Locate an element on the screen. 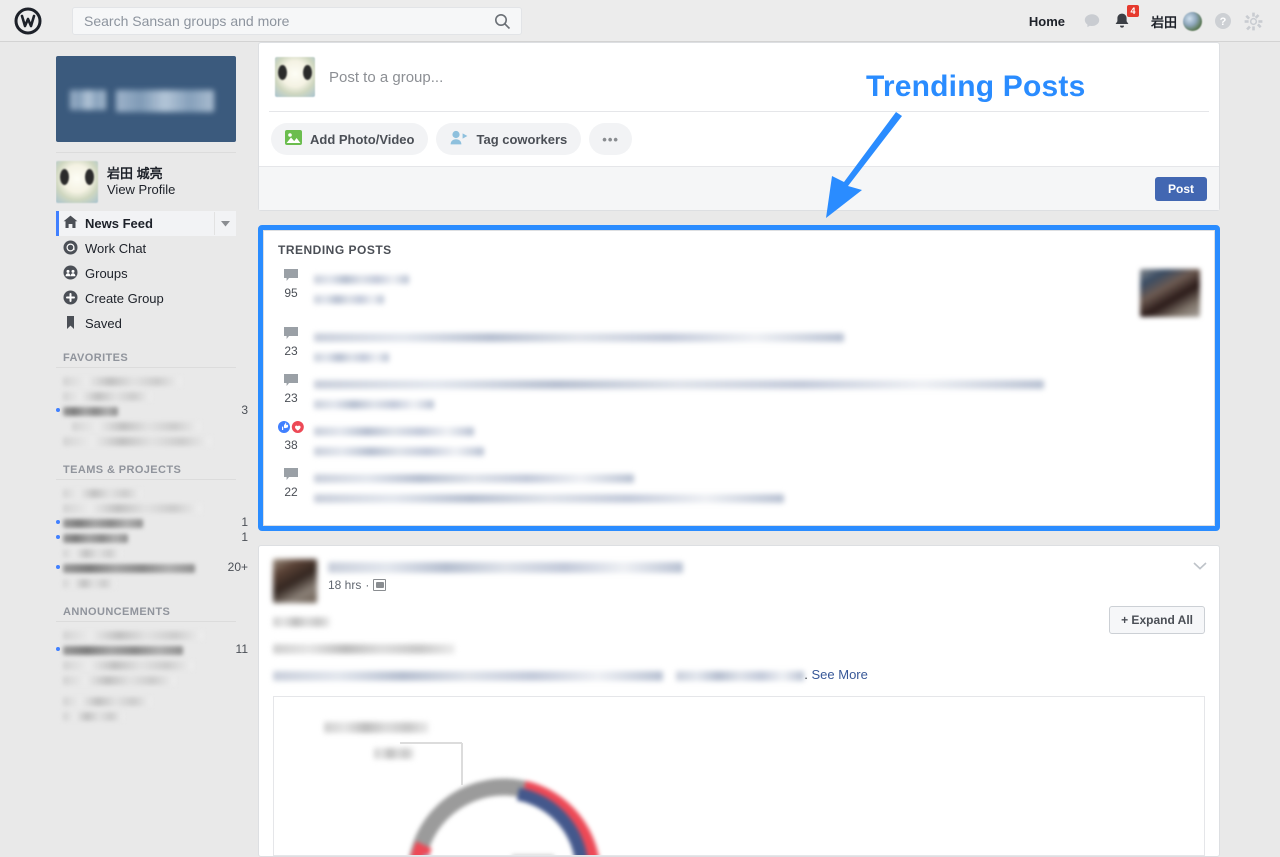  question-mark-icon: ? is located at coordinates (1223, 21).